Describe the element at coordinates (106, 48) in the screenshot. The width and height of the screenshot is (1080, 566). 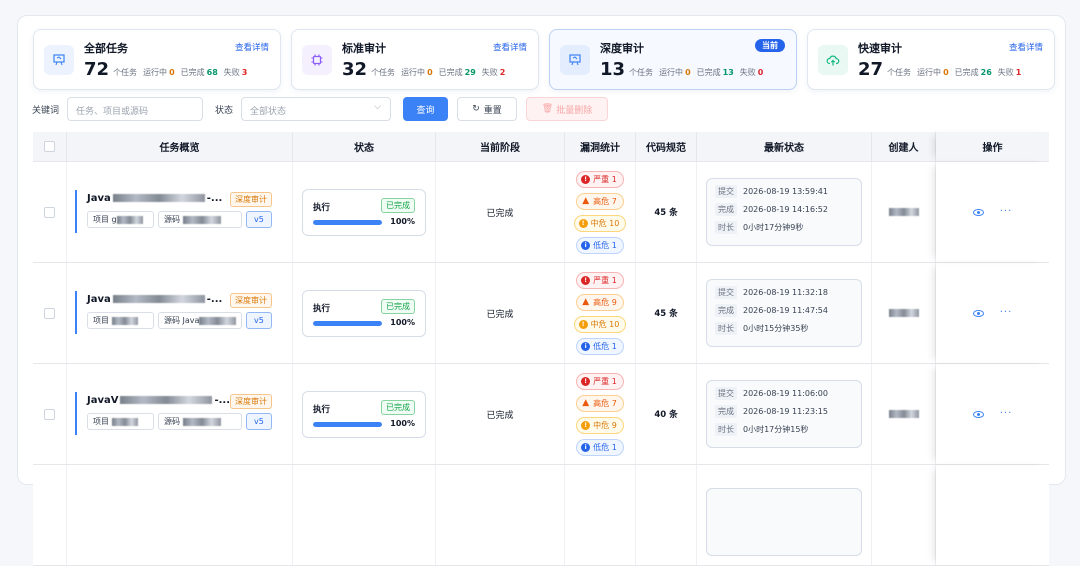
I see `card-title: 全部任务` at that location.